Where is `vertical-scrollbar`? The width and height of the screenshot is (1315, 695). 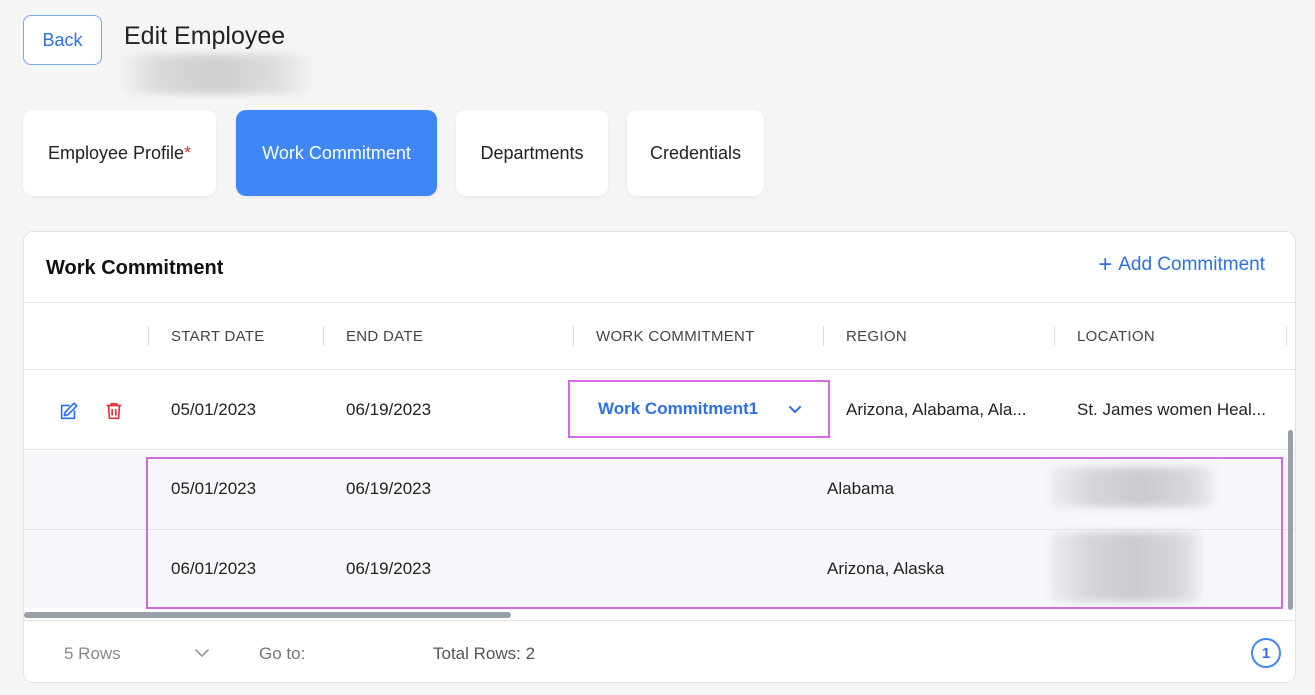
vertical-scrollbar is located at coordinates (1290, 520).